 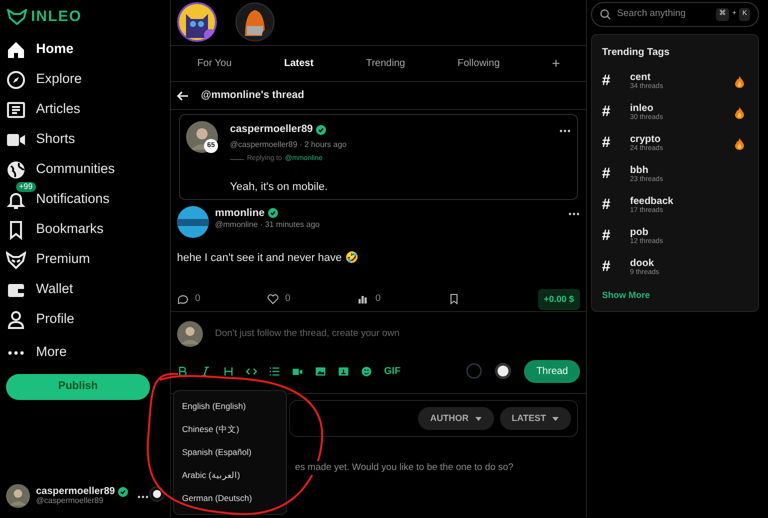 What do you see at coordinates (197, 22) in the screenshot?
I see `cat-avatar` at bounding box center [197, 22].